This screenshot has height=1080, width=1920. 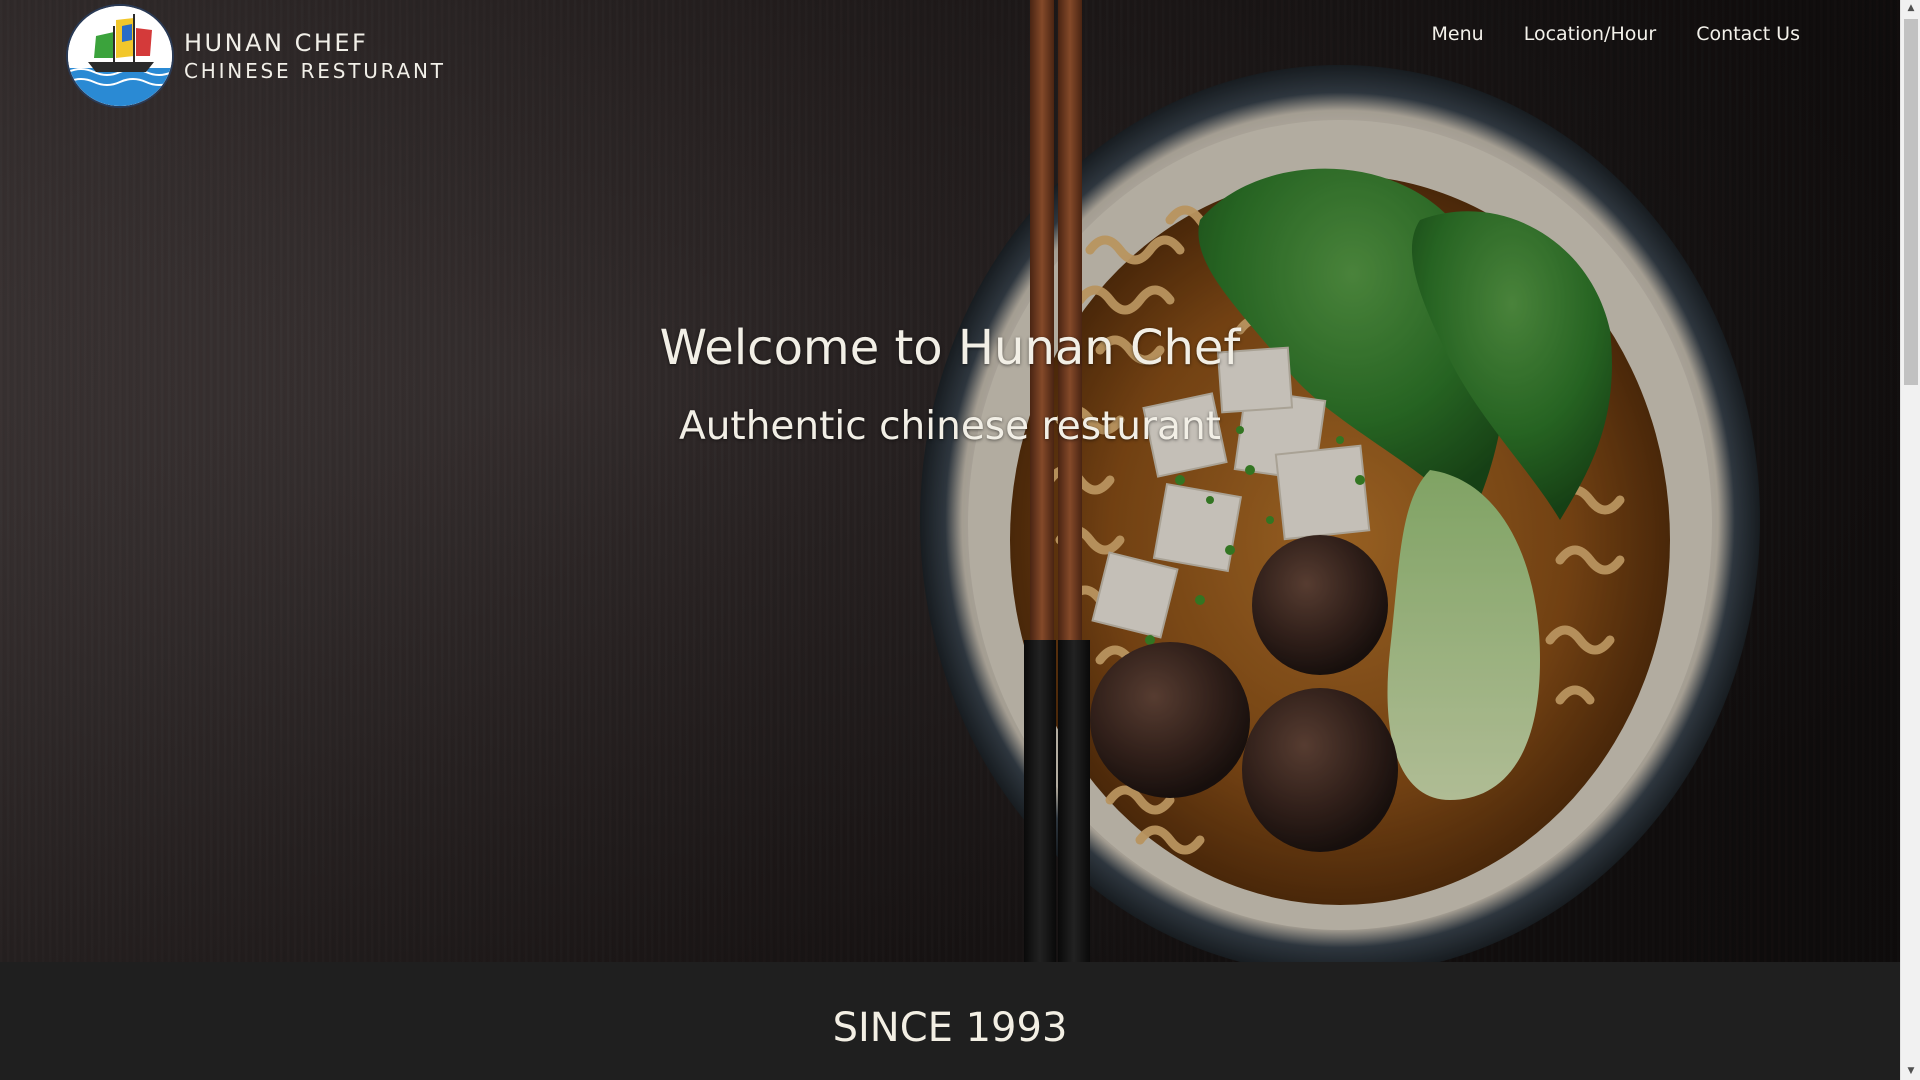 I want to click on nav-links: Menu Location/Hour Contact Us, so click(x=1616, y=34).